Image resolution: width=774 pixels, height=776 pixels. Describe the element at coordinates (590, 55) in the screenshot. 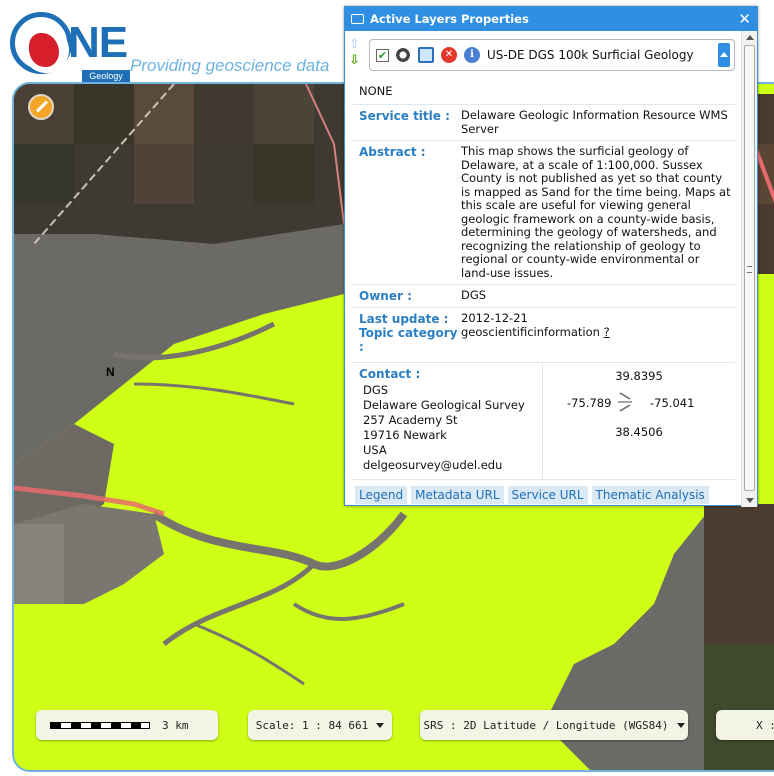

I see `layer-name: US-DE DGS 100k Surficial Geology` at that location.